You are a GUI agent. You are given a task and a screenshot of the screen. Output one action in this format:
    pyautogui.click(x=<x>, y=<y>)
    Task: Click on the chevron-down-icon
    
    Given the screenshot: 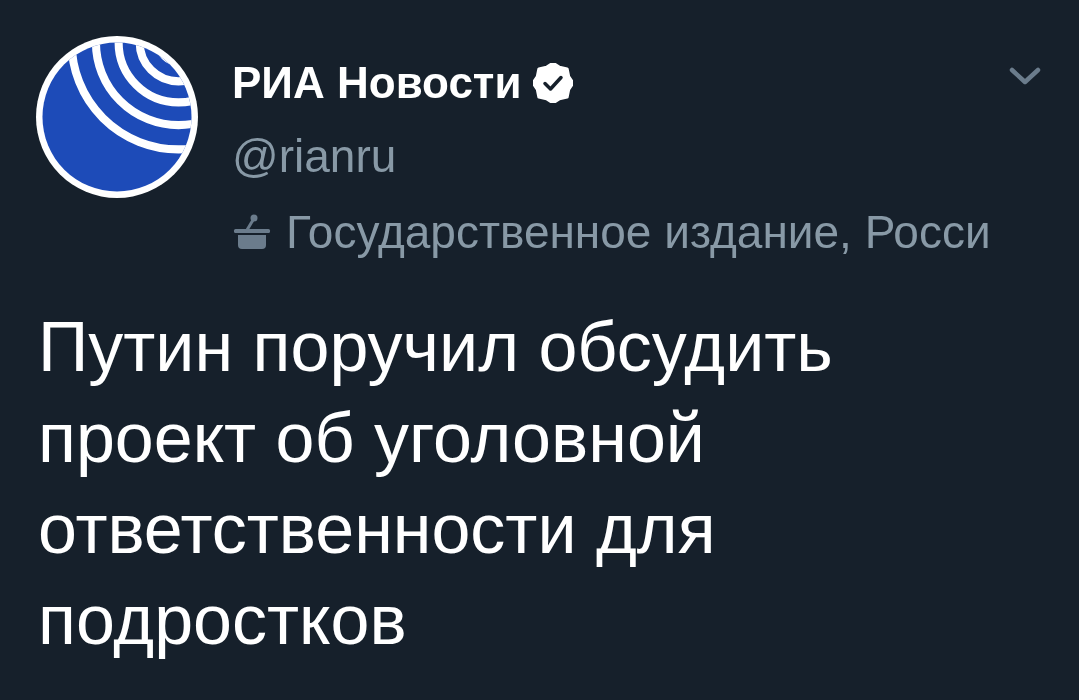 What is the action you would take?
    pyautogui.click(x=1025, y=76)
    